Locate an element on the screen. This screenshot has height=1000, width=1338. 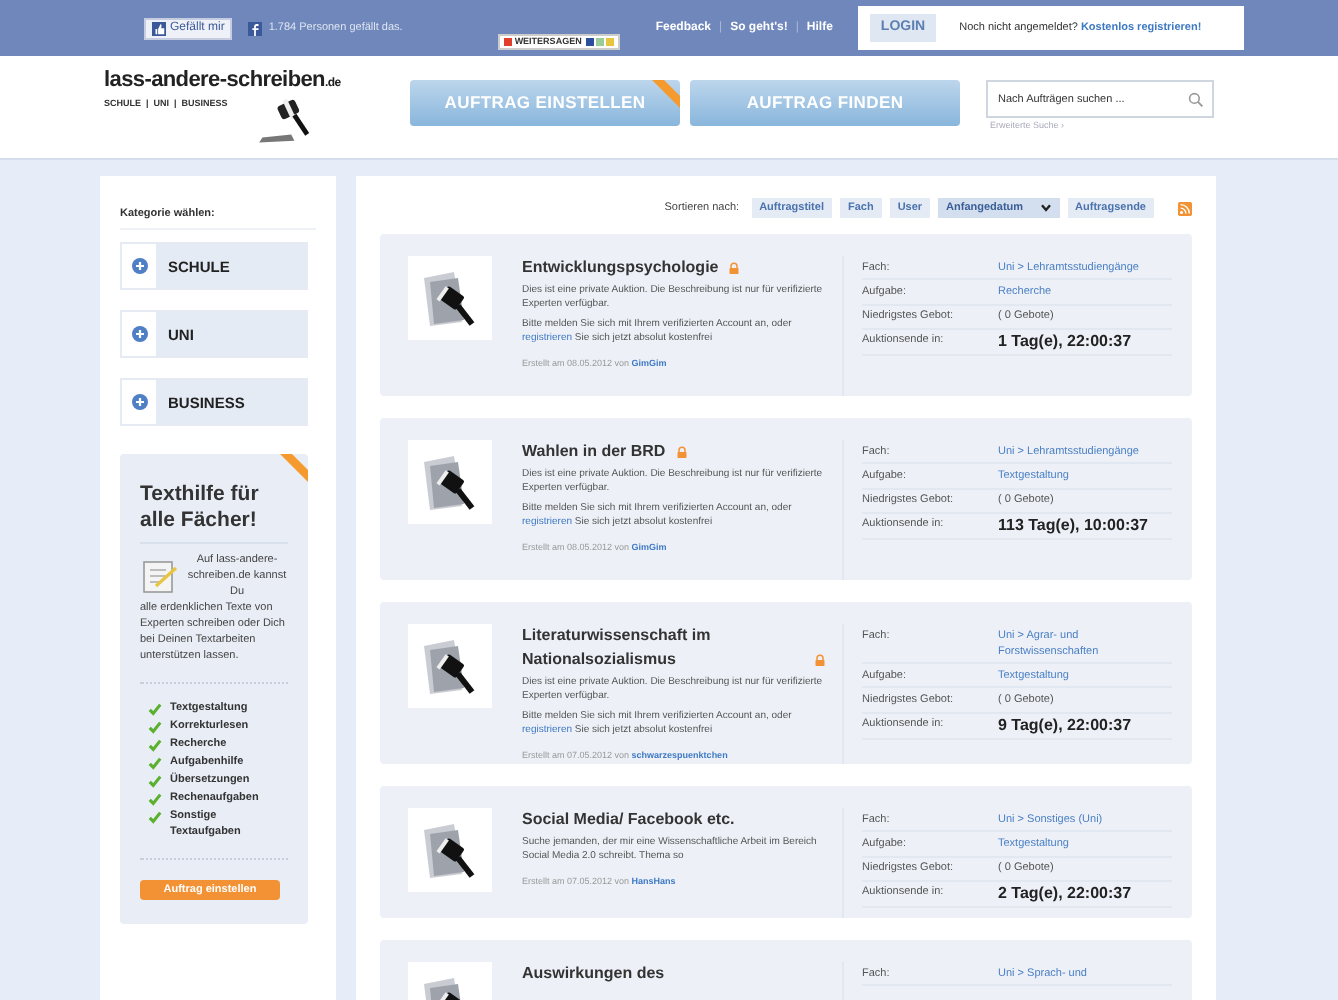
listing-title: Entwicklungspsychologie is located at coordinates (620, 268).